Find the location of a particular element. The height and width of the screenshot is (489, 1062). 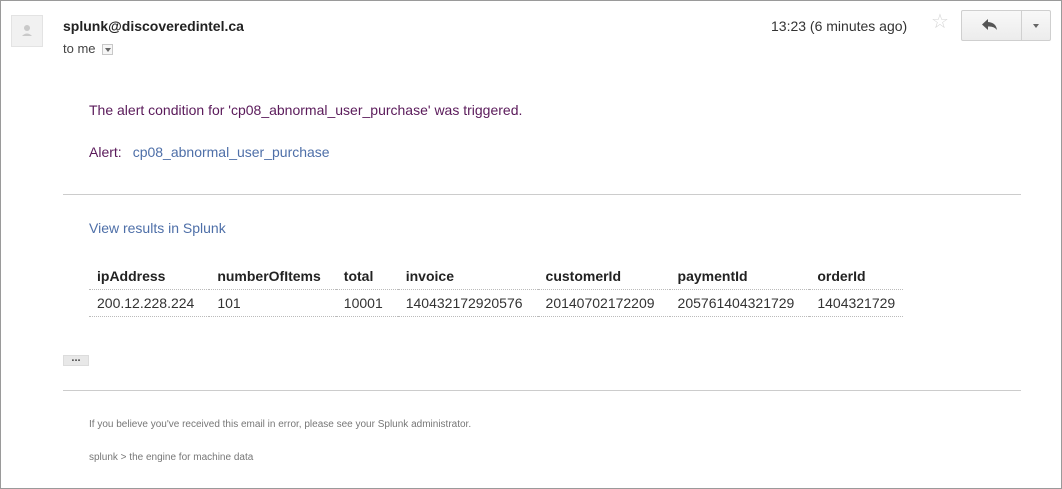

star-icon: ☆ is located at coordinates (940, 22).